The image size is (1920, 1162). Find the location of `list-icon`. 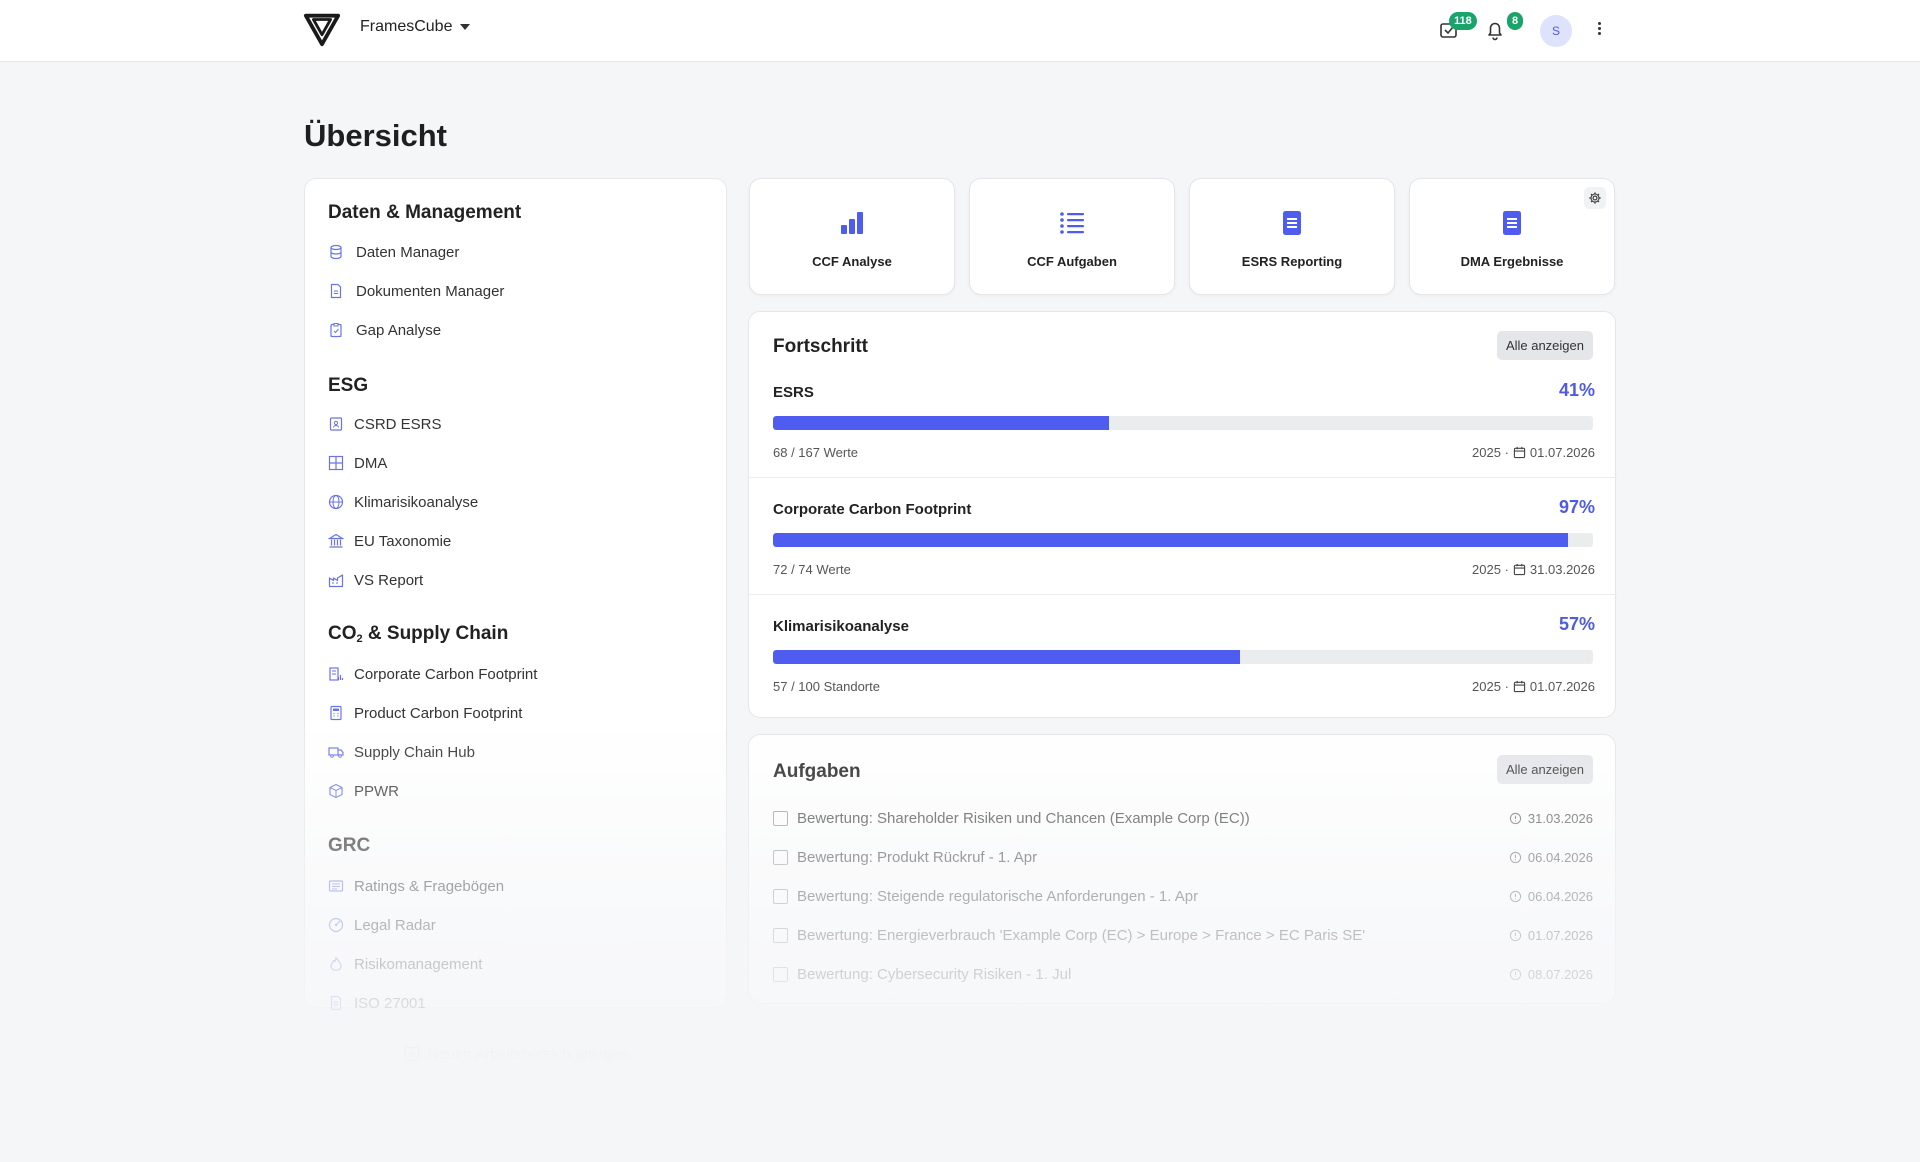

list-icon is located at coordinates (1072, 223).